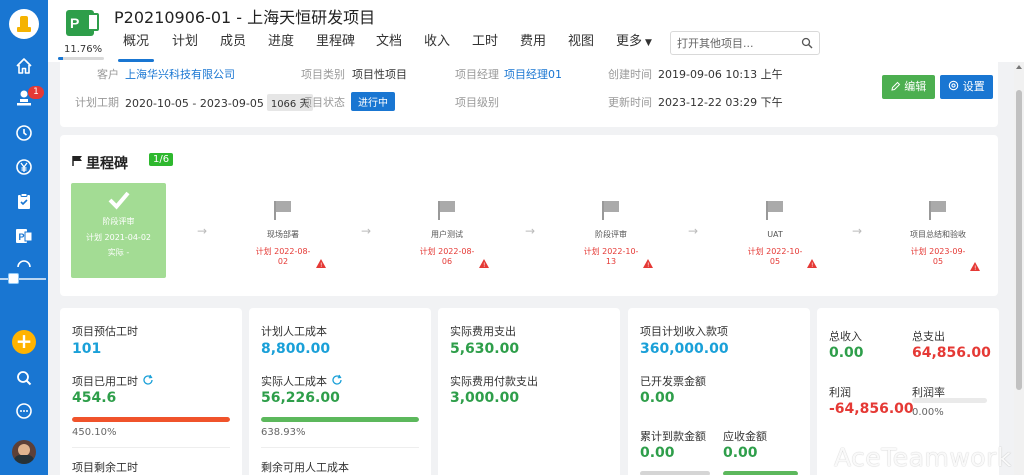  What do you see at coordinates (938, 256) in the screenshot?
I see `milestone-plan-date: 计划 2023-09-05` at bounding box center [938, 256].